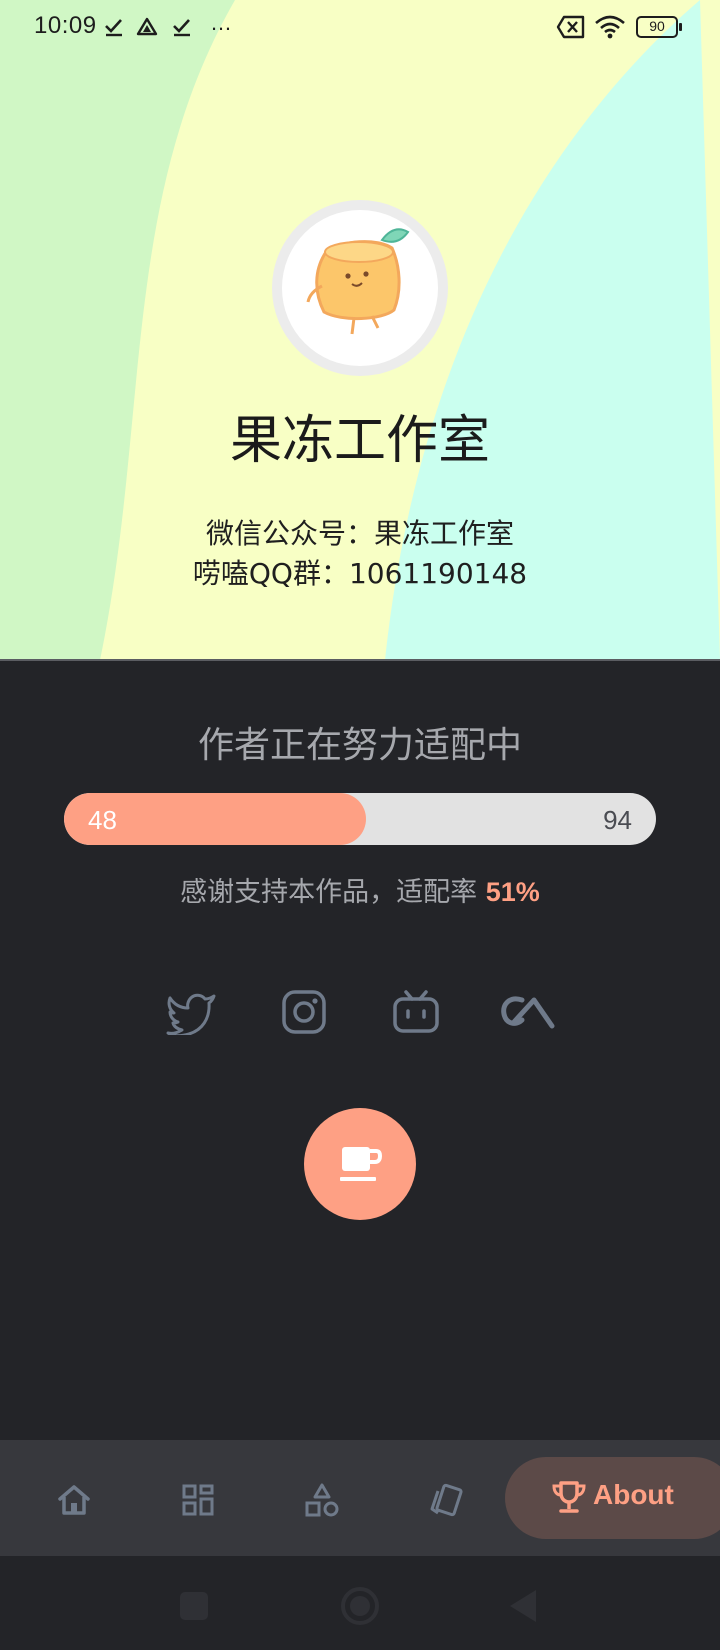 This screenshot has height=1650, width=720. What do you see at coordinates (192, 1012) in the screenshot?
I see `twitter-icon` at bounding box center [192, 1012].